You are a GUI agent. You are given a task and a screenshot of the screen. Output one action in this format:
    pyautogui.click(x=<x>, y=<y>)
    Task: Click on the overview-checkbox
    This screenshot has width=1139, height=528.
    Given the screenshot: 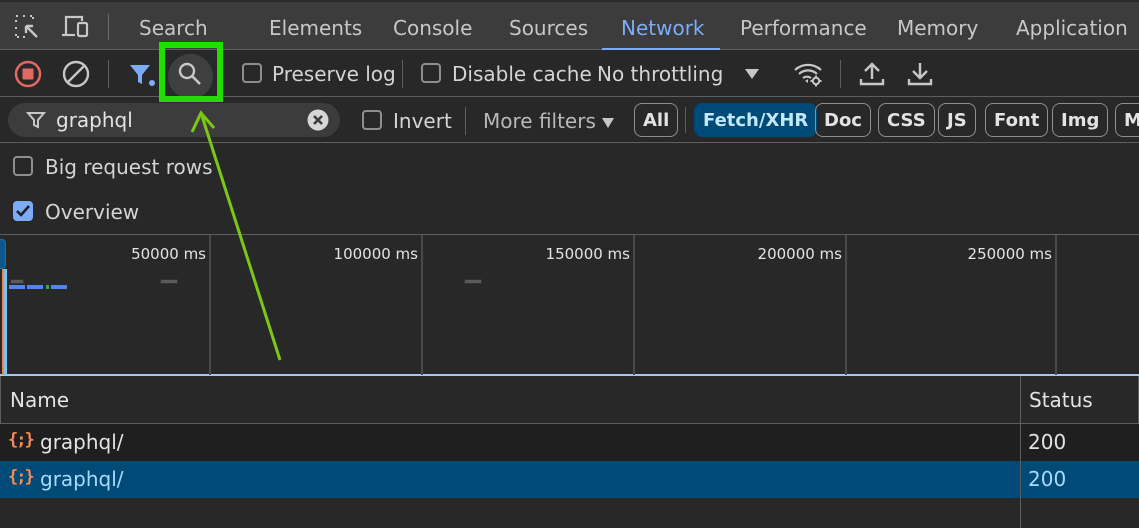 What is the action you would take?
    pyautogui.click(x=23, y=211)
    